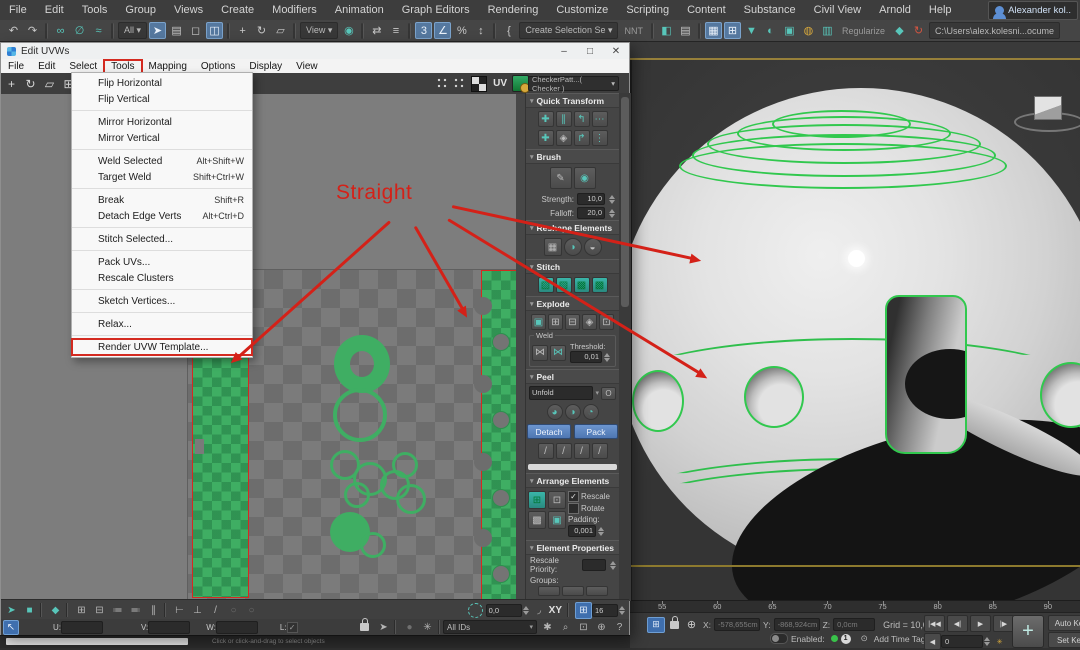  Describe the element at coordinates (545, 119) in the screenshot. I see `align-horizontal-icon: ✚` at that location.